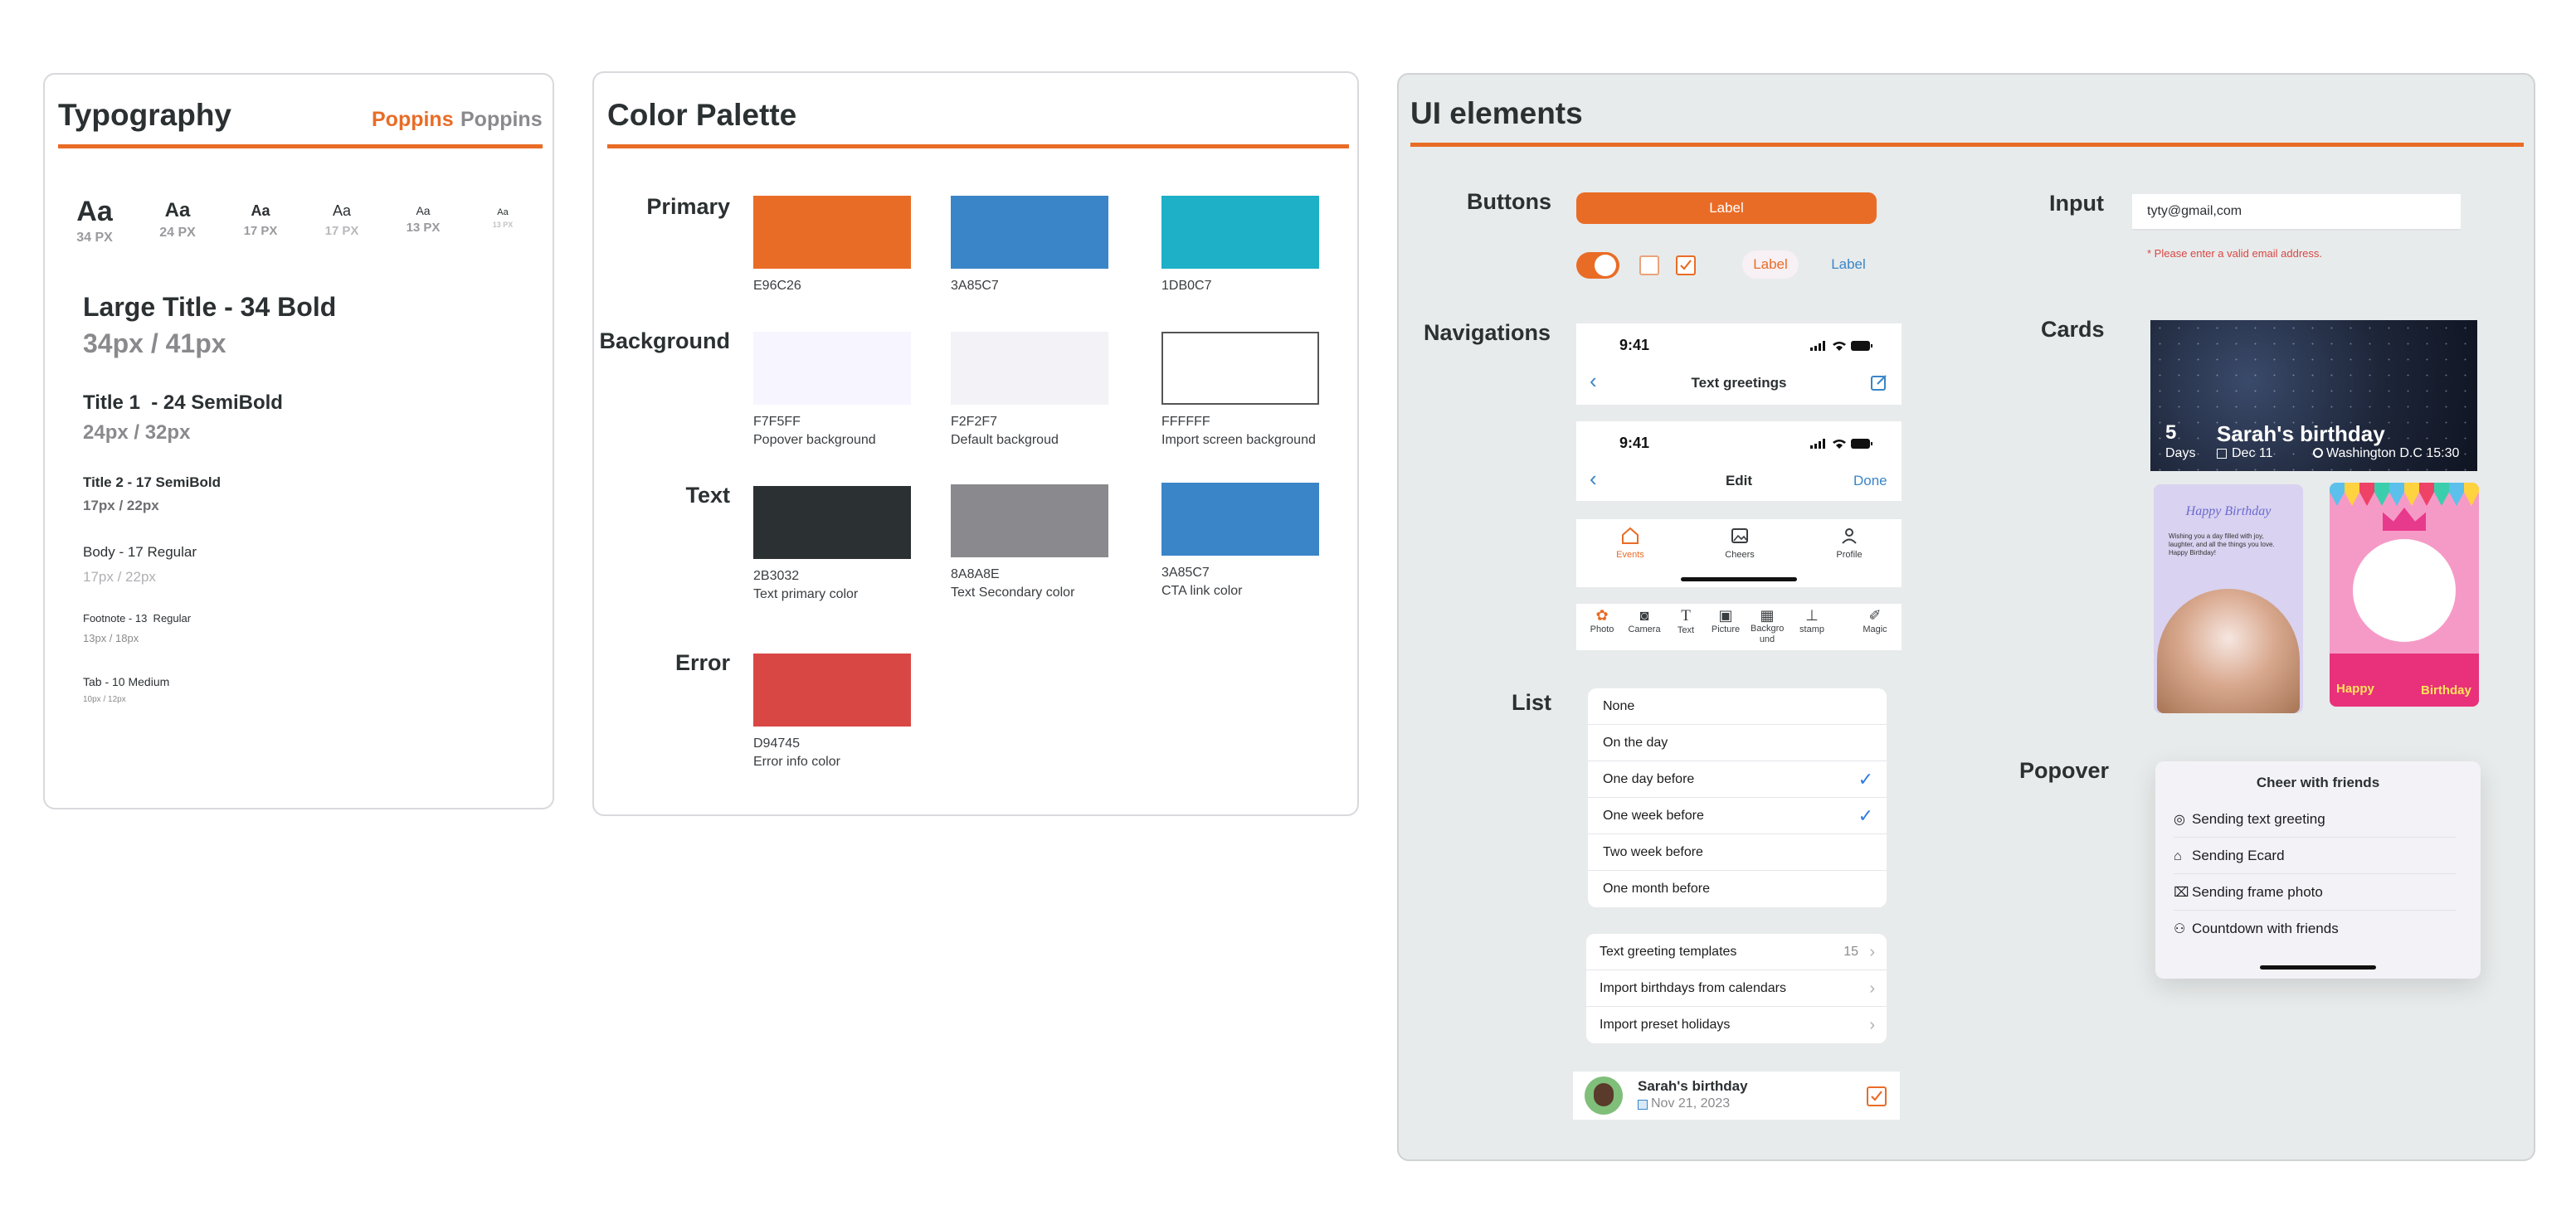 This screenshot has height=1215, width=2576. I want to click on list-item: Text greeting templates 15 ›, so click(1736, 952).